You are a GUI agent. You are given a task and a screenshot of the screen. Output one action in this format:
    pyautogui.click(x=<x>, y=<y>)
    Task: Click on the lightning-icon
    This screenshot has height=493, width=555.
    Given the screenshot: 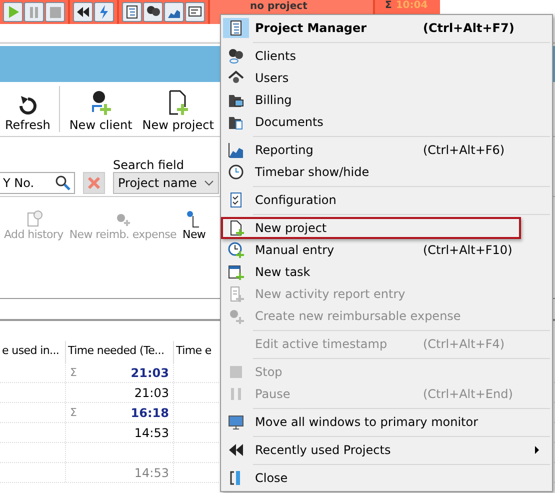 What is the action you would take?
    pyautogui.click(x=104, y=12)
    